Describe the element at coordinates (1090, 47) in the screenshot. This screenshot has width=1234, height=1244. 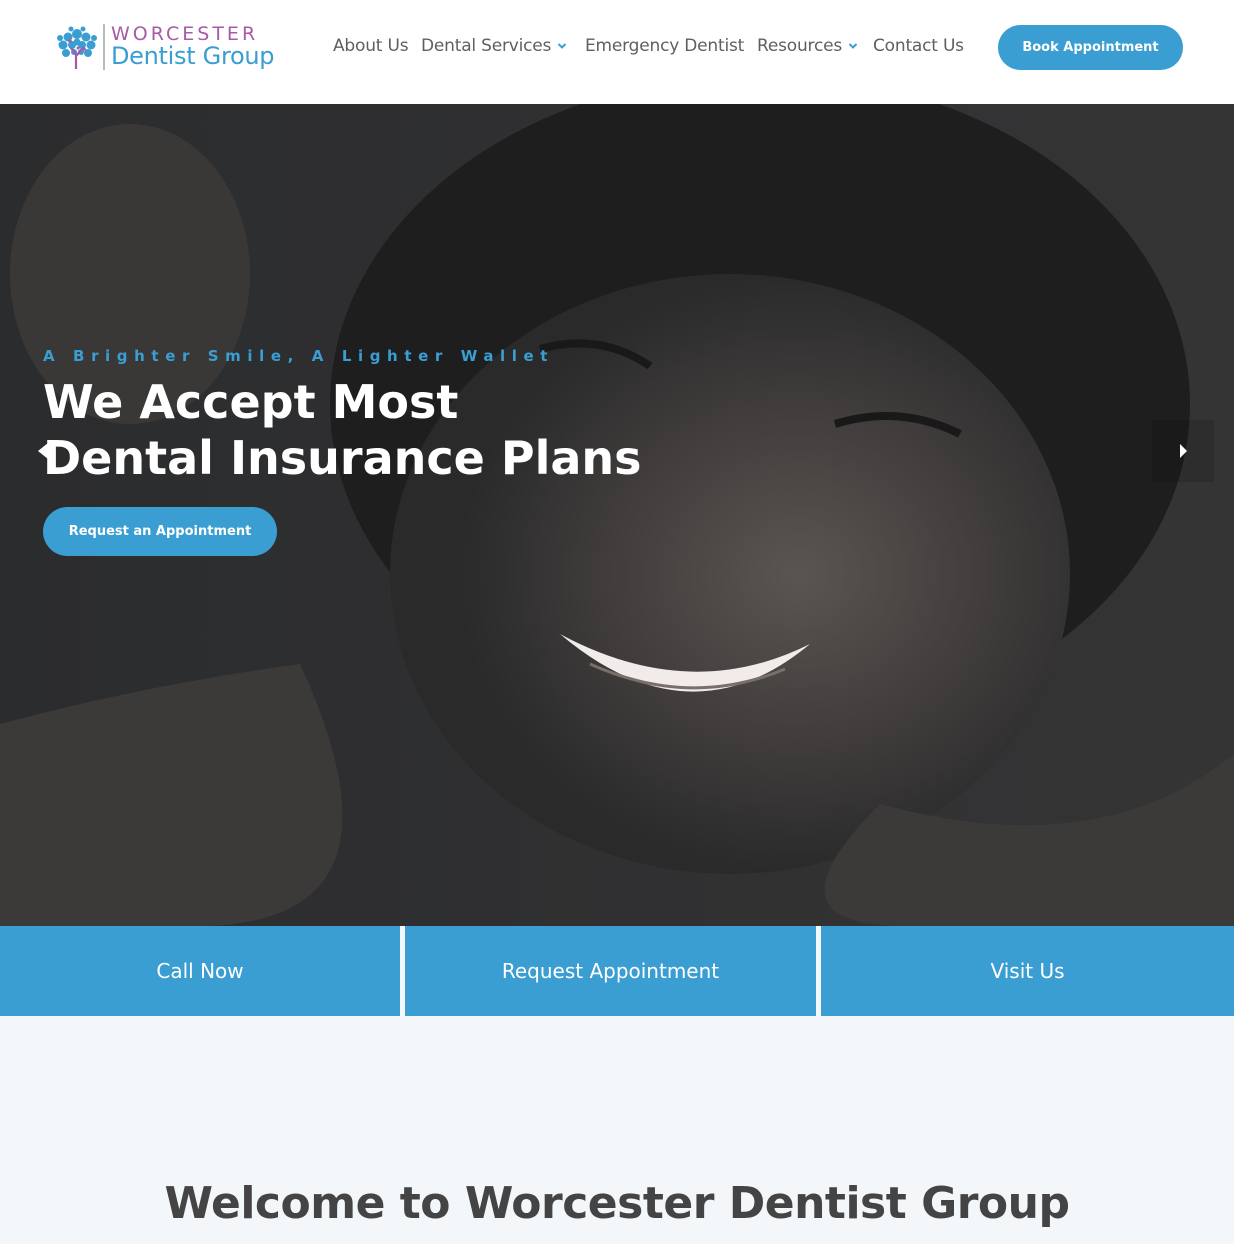
I see `book-appointment-button: Book Appointment` at that location.